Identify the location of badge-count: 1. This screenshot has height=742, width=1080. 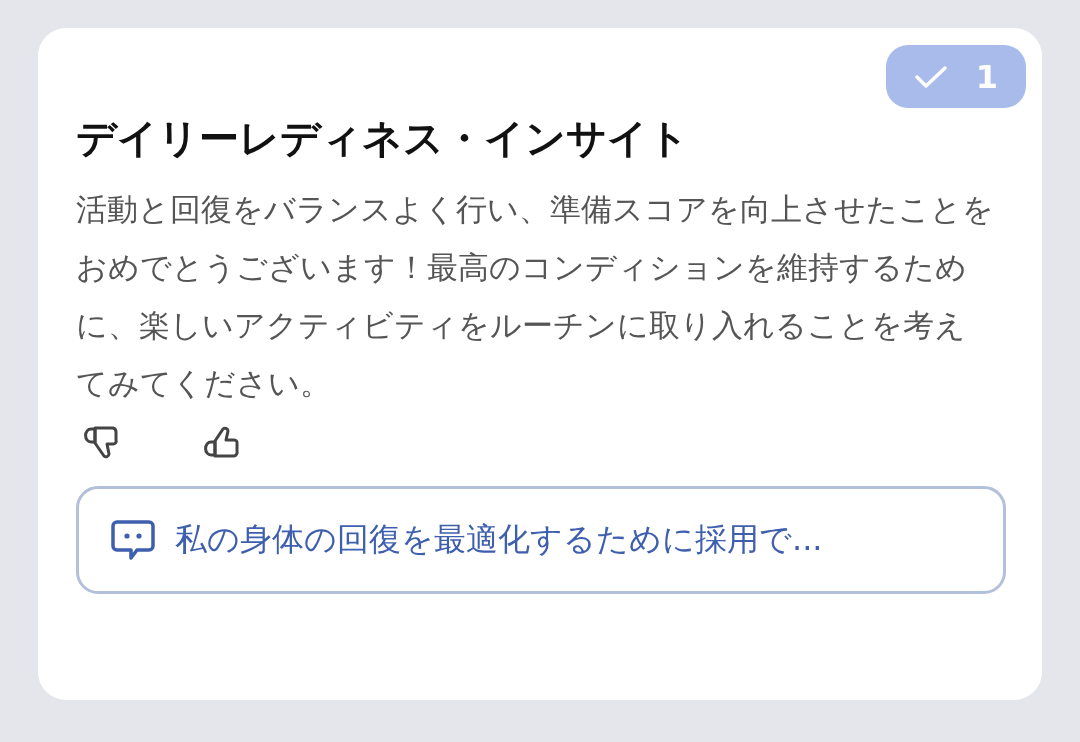
(987, 76).